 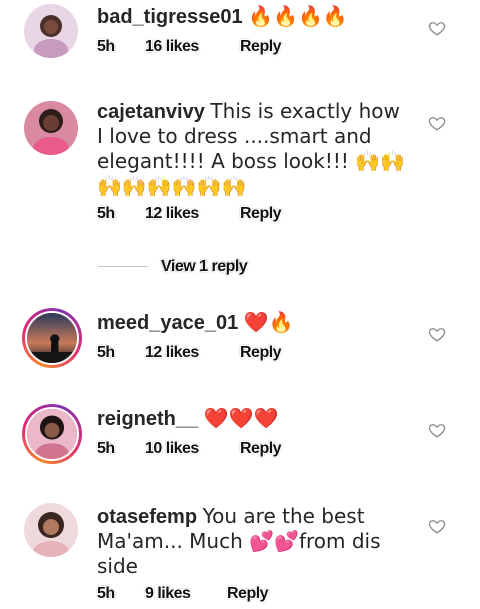 I want to click on view-replies-link: View 1 reply, so click(x=198, y=267).